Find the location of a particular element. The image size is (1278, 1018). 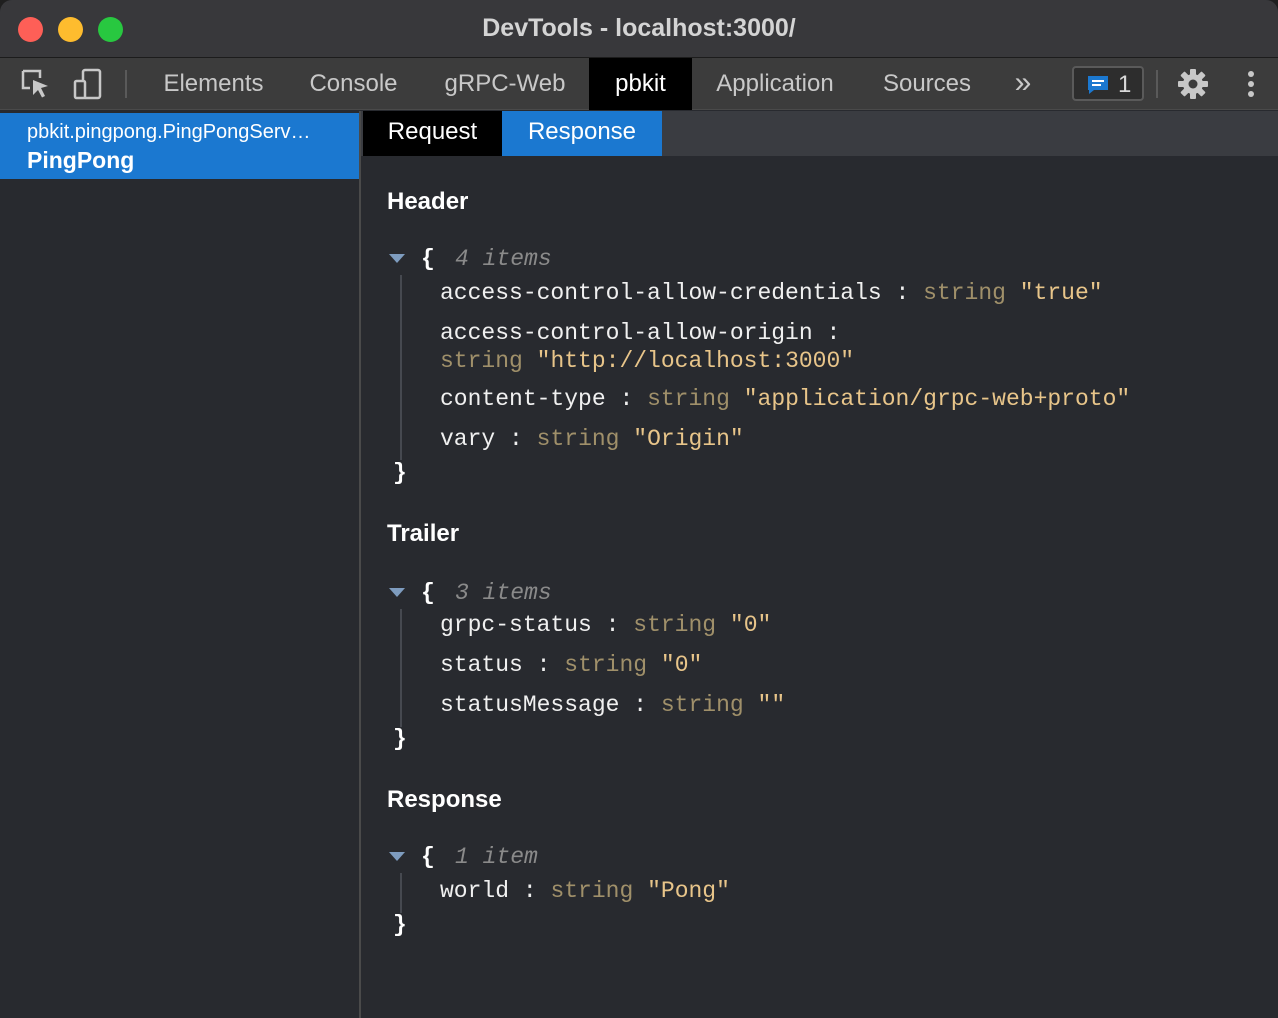

response-item-count: 1 item is located at coordinates (496, 857).